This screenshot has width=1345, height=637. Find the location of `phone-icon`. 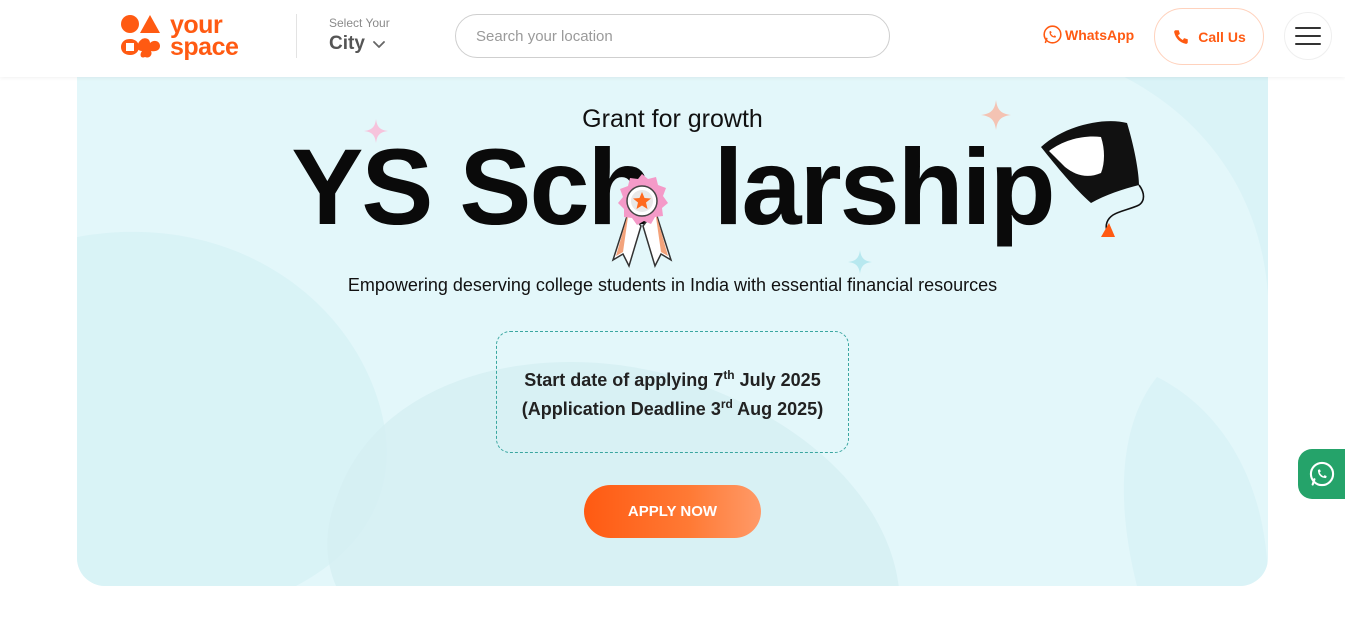

phone-icon is located at coordinates (1181, 36).